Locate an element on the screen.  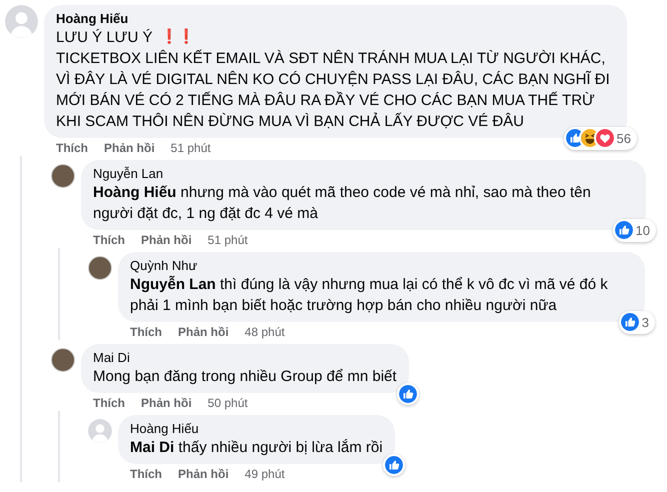
heart-icon is located at coordinates (605, 138).